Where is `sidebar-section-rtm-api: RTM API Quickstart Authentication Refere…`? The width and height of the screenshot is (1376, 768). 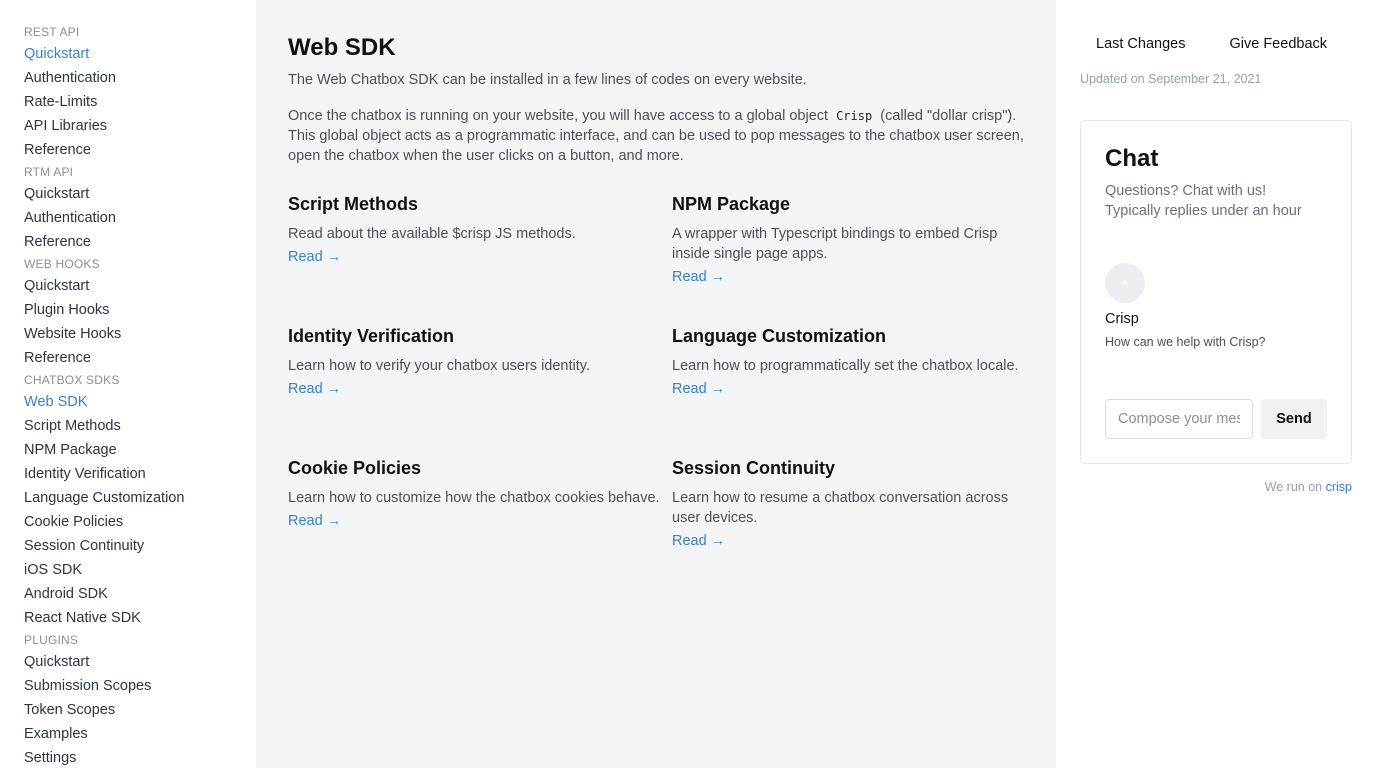 sidebar-section-rtm-api: RTM API Quickstart Authentication Refere… is located at coordinates (140, 210).